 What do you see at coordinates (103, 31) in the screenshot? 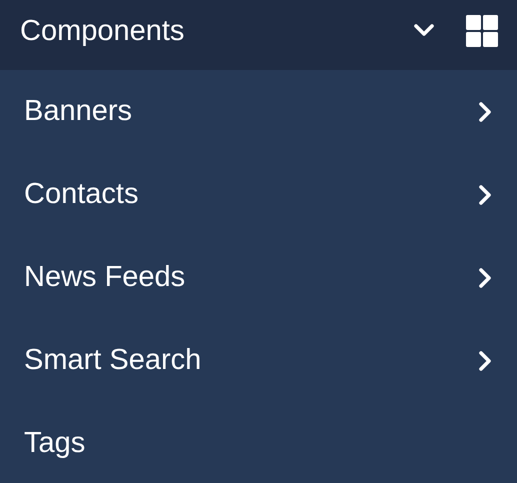
I see `menu-title: Components` at bounding box center [103, 31].